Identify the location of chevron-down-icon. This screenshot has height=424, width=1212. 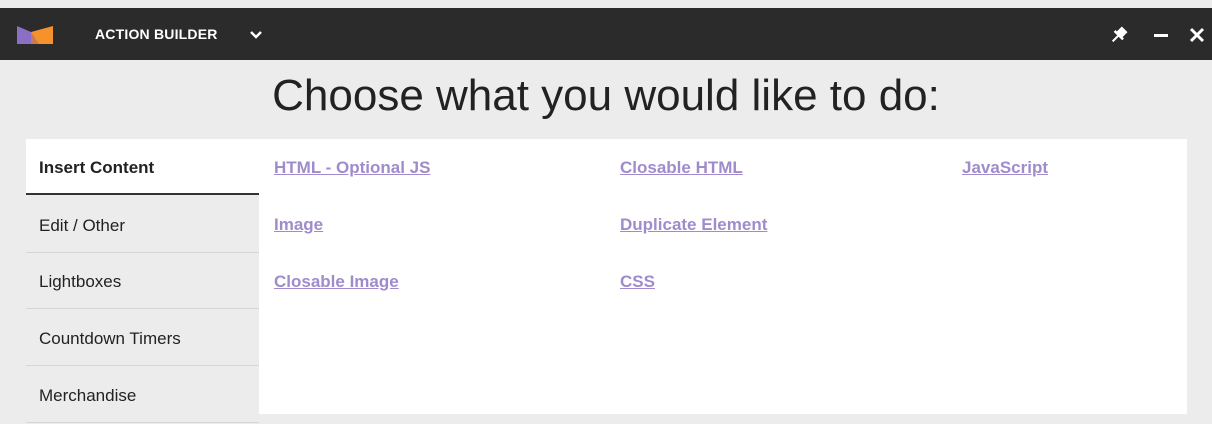
(256, 35).